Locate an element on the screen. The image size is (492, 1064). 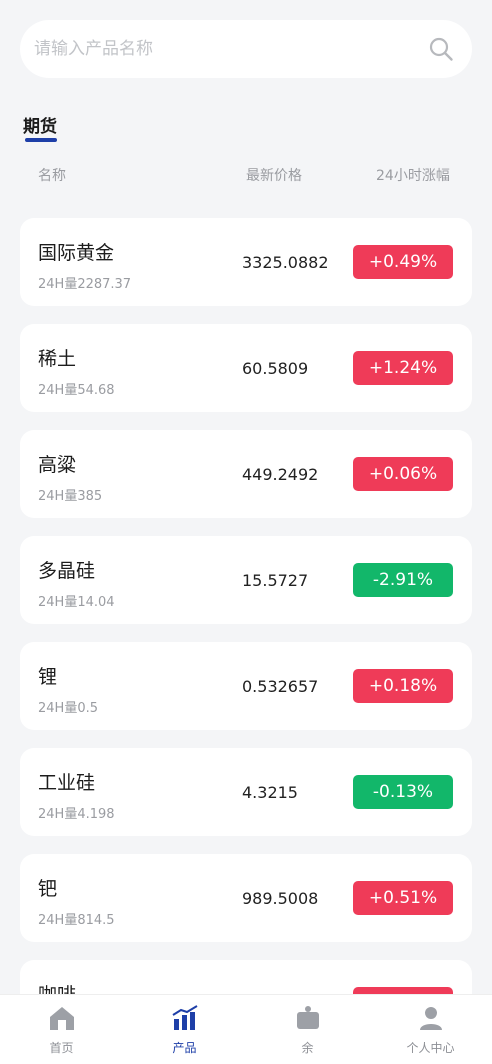
bottom-tab-bar: 首页 产品 余 个人中心 is located at coordinates (246, 1029).